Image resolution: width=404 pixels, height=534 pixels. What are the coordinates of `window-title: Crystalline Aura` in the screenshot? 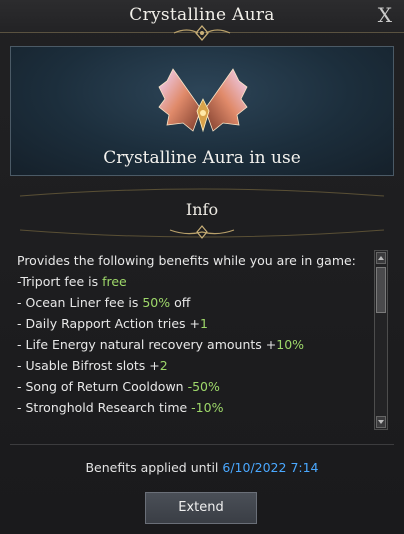 It's located at (202, 15).